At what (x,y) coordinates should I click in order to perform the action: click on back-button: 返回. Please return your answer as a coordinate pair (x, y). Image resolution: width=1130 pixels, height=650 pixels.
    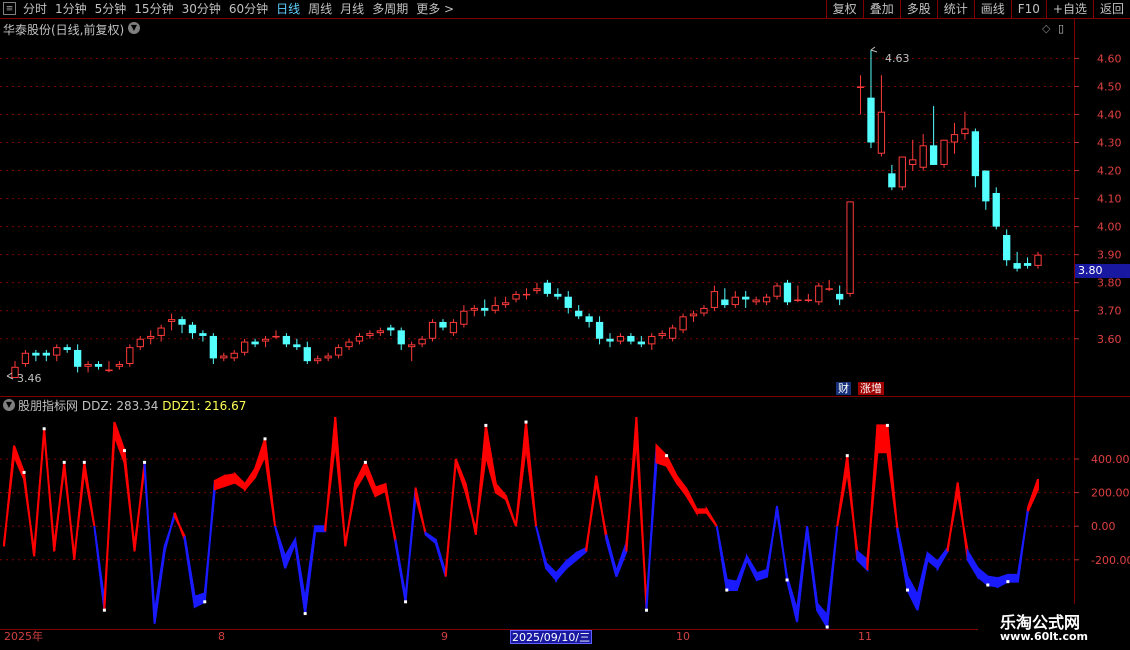
    Looking at the image, I should click on (1111, 9).